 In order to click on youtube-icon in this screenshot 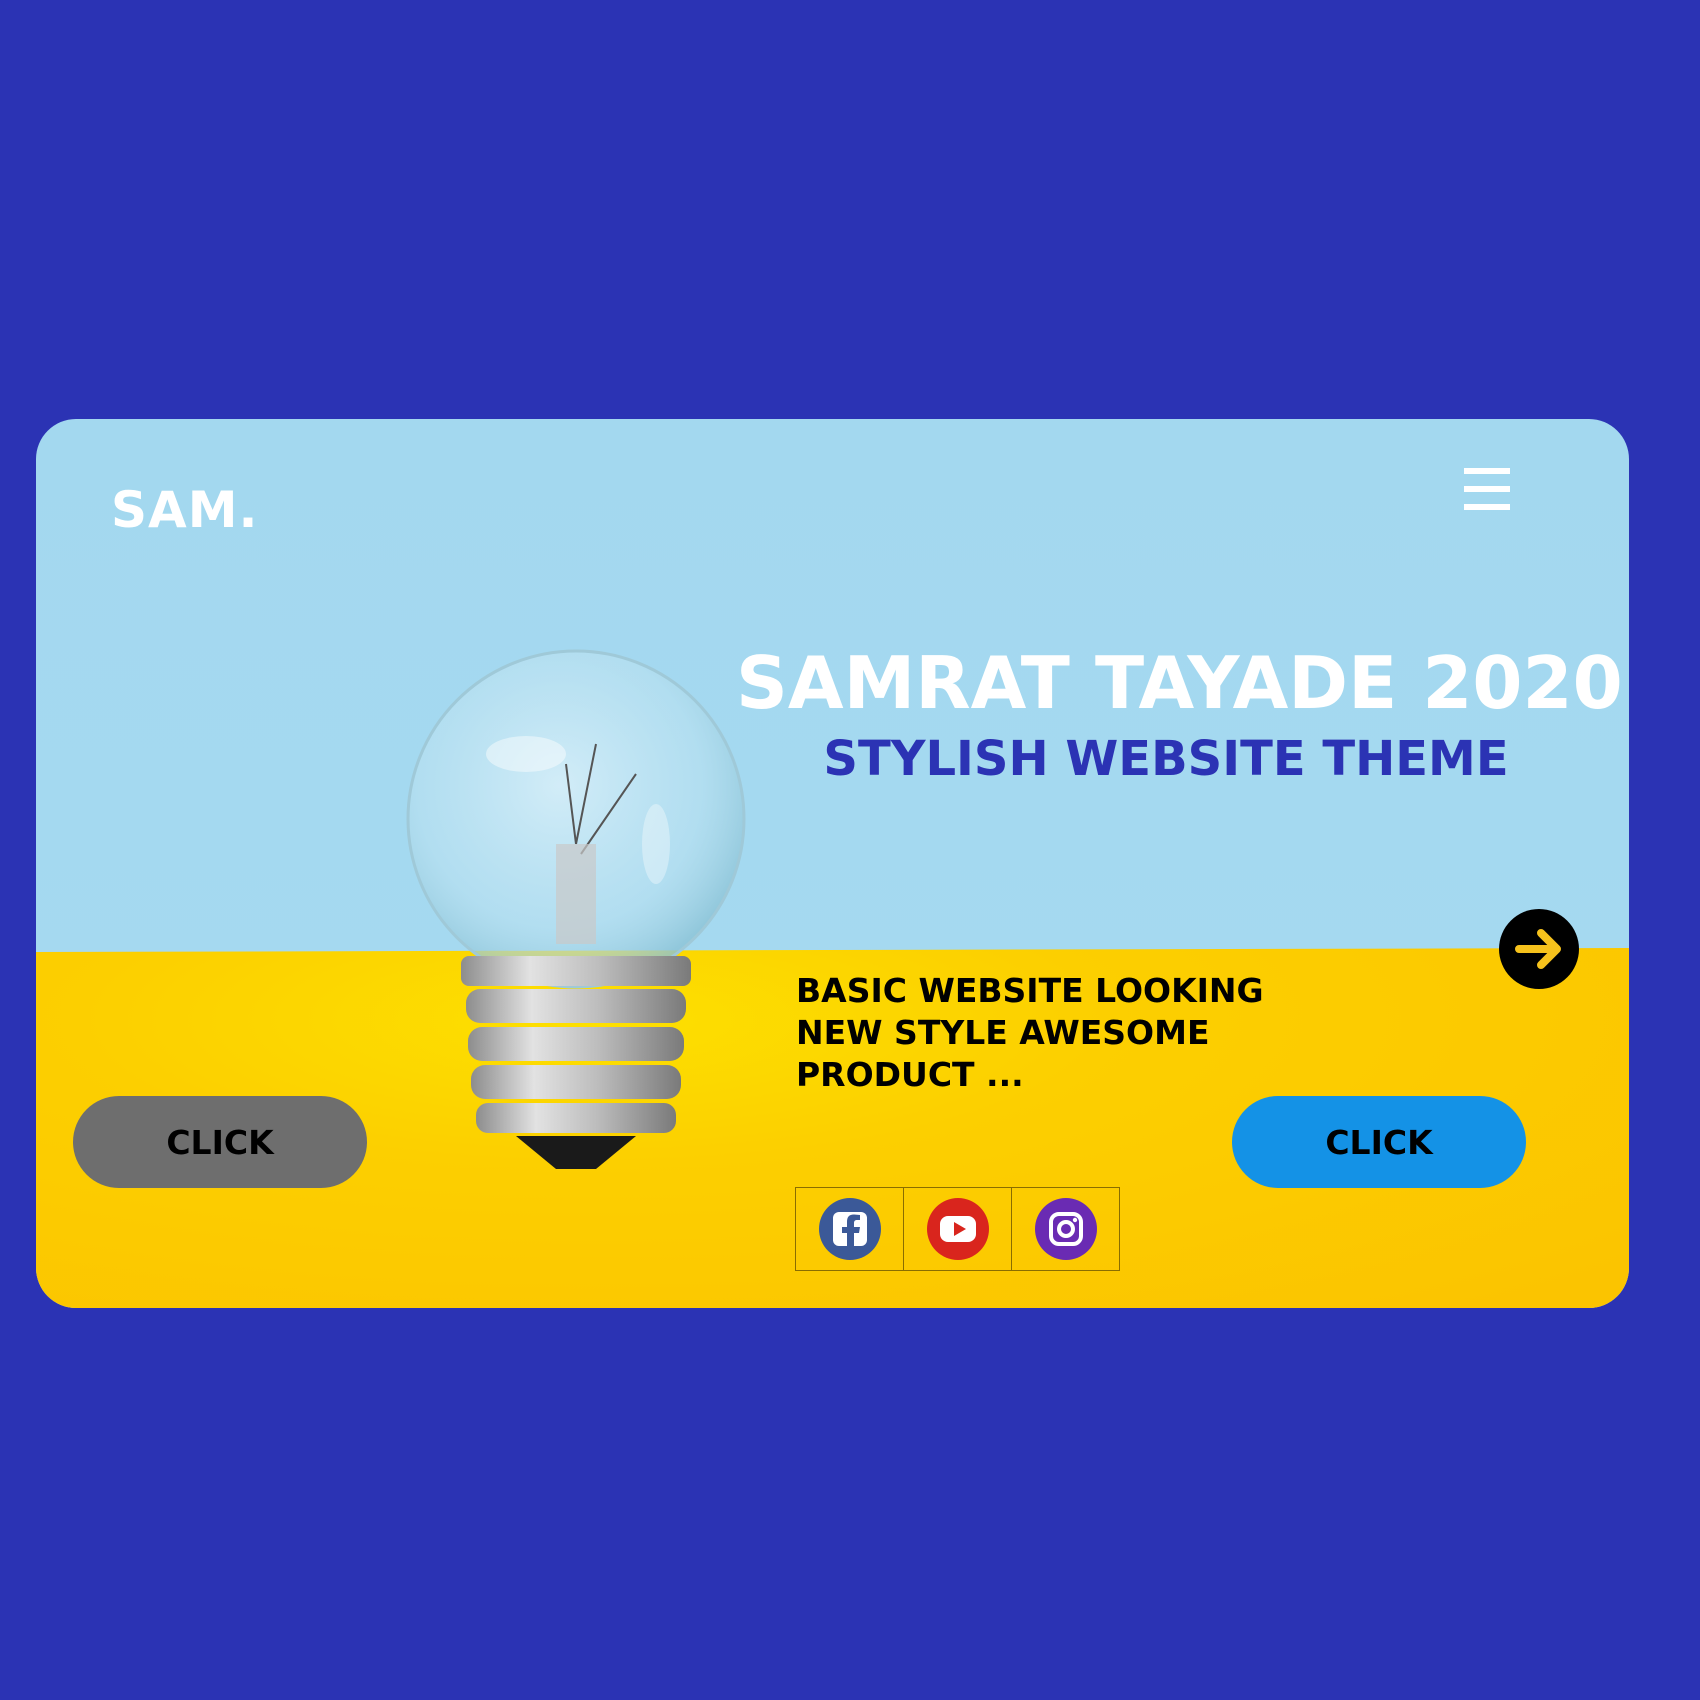, I will do `click(957, 1229)`.